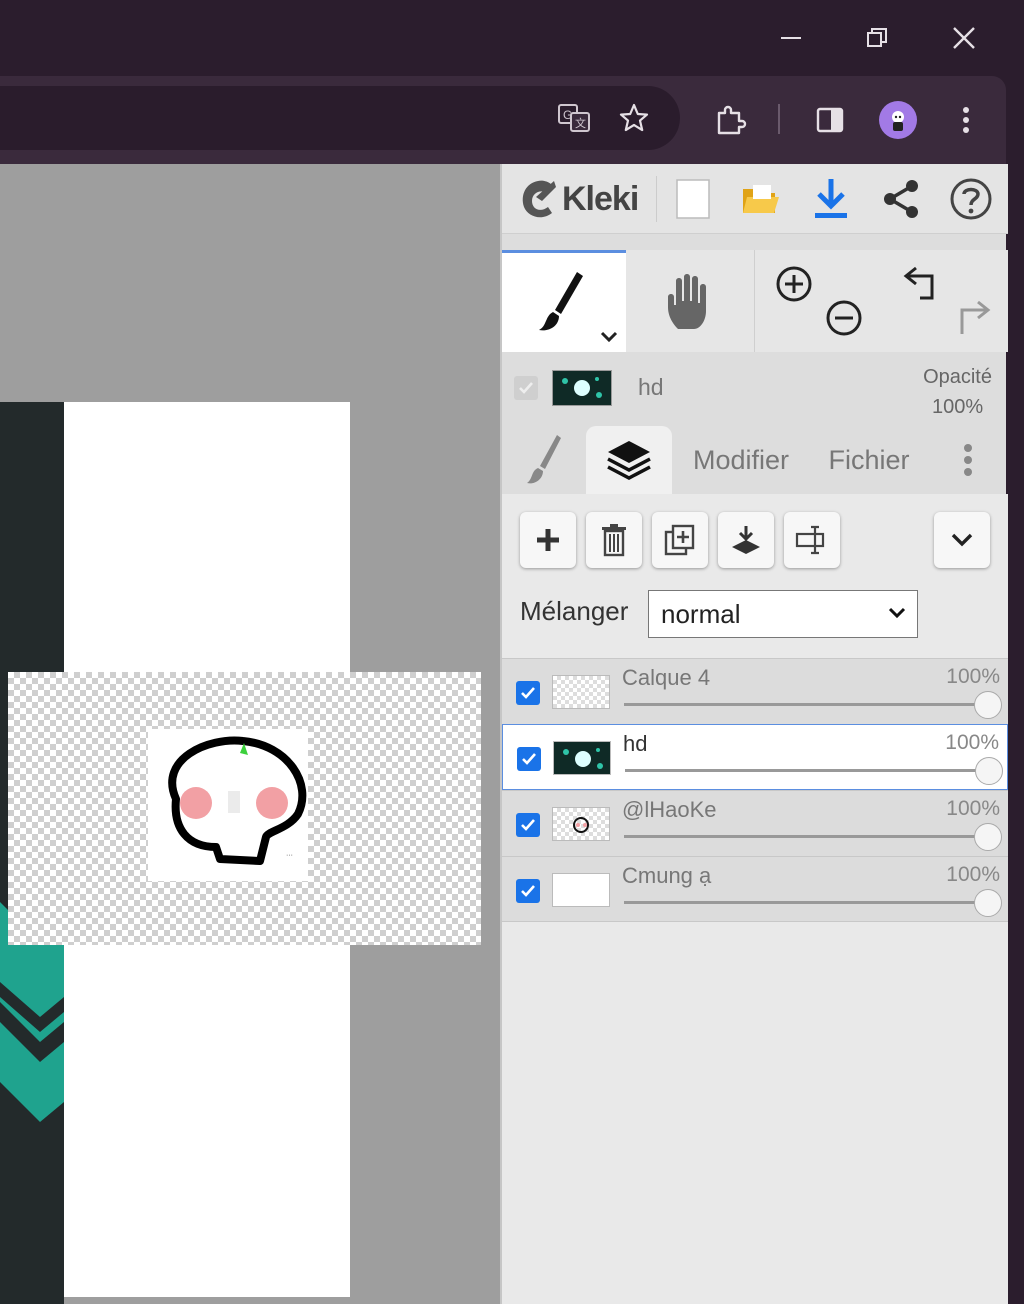 Image resolution: width=1024 pixels, height=1304 pixels. I want to click on chevron-down-icon, so click(609, 337).